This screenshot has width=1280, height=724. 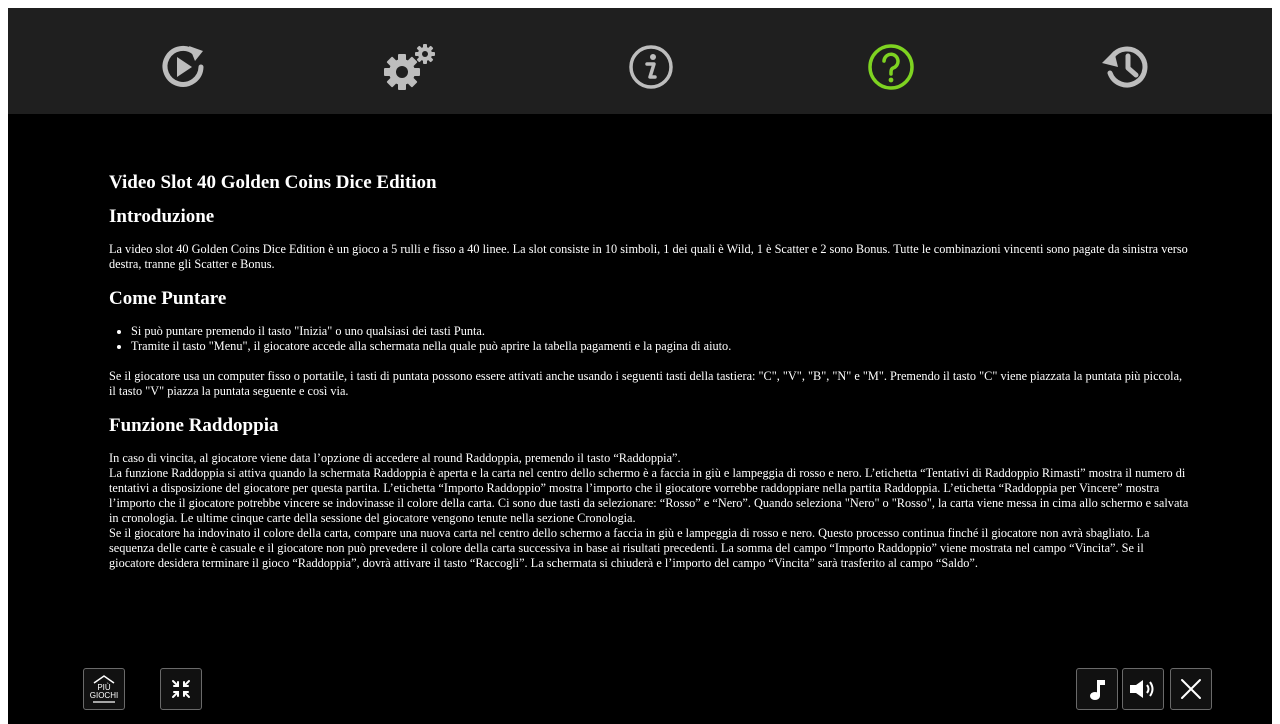 I want to click on music-toggle-button, so click(x=1097, y=689).